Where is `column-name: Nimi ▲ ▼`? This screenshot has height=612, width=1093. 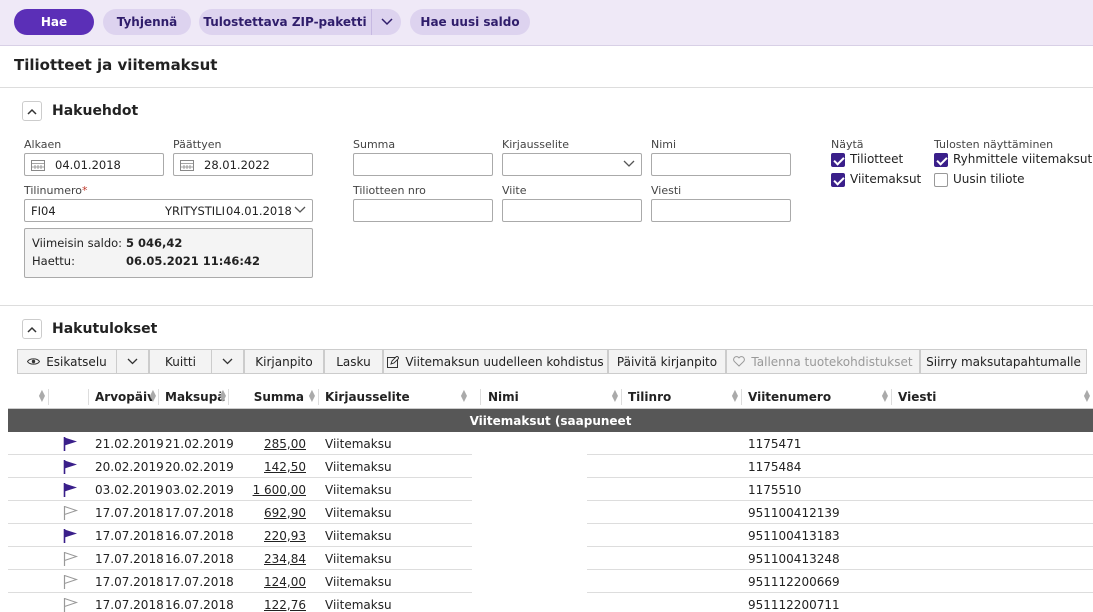
column-name: Nimi ▲ ▼ is located at coordinates (554, 397).